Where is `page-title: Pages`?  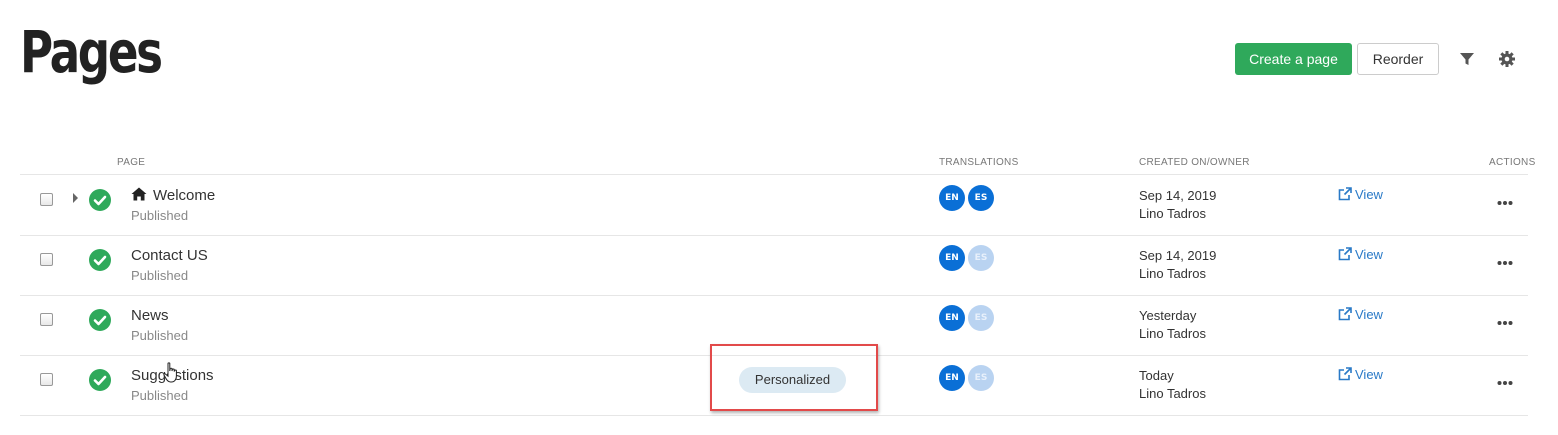 page-title: Pages is located at coordinates (91, 52).